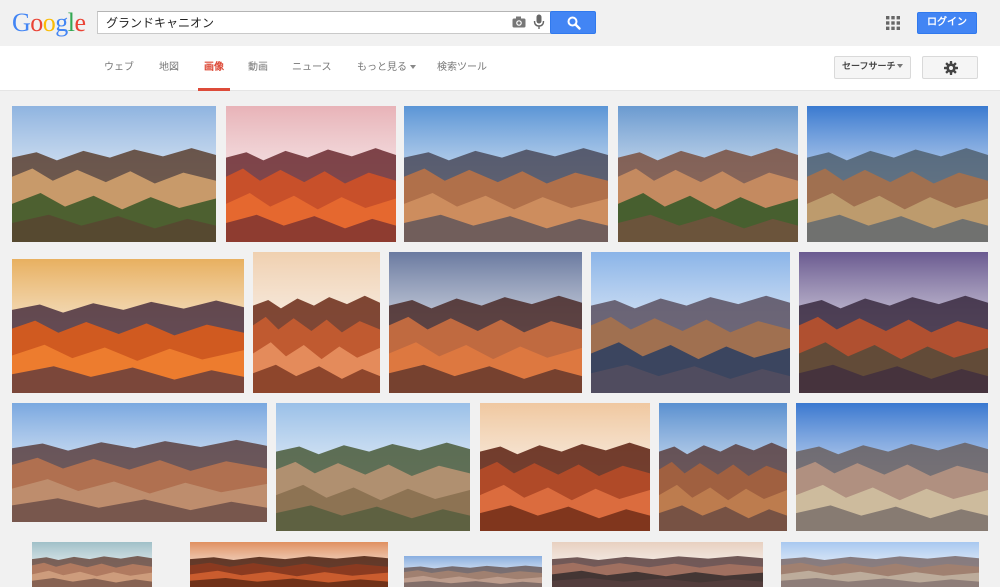 This screenshot has height=587, width=1000. Describe the element at coordinates (312, 68) in the screenshot. I see `tab-news: ニュース` at that location.